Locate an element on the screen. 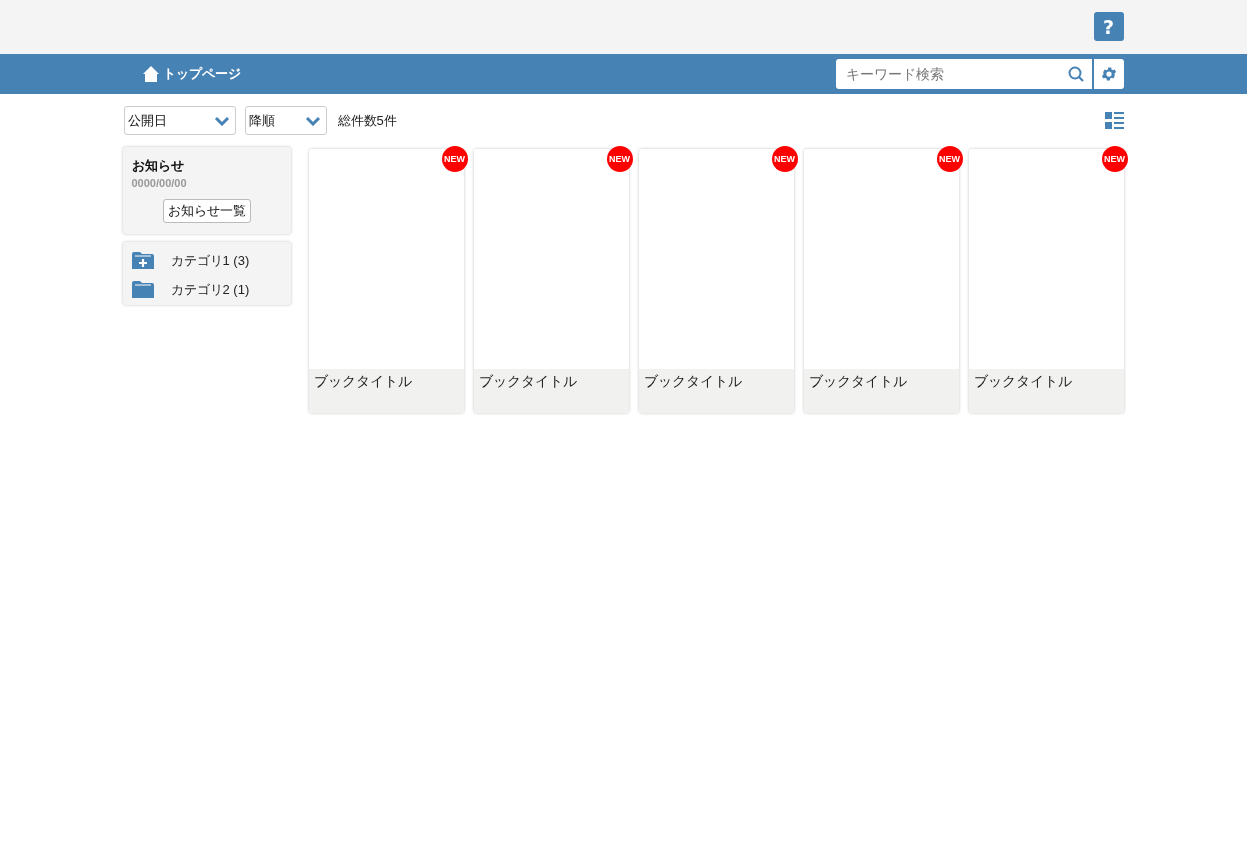 The image size is (1247, 867). notice-date: 0000/00/00 is located at coordinates (159, 183).